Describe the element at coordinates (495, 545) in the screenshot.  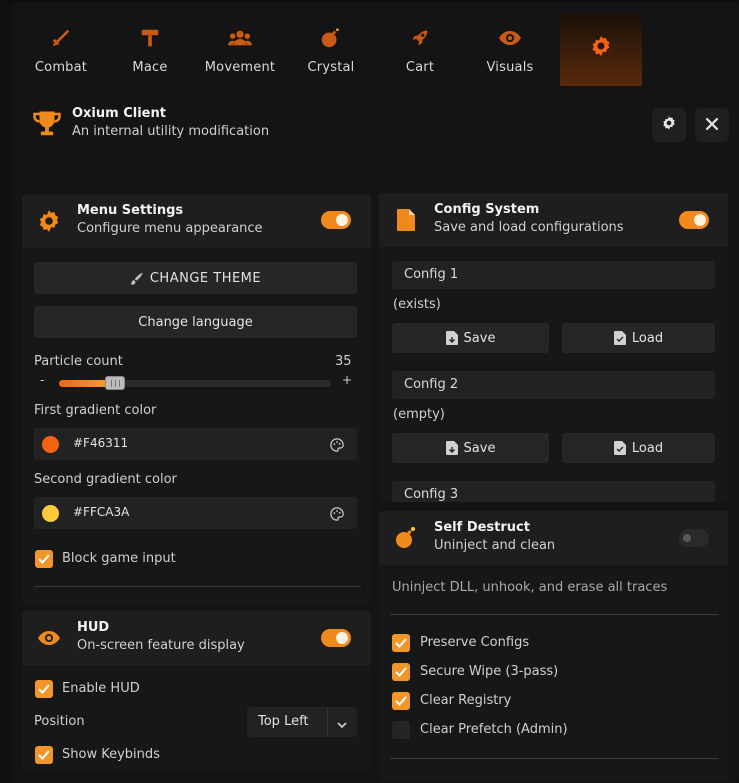
I see `panel-subtitle: Uninject and clean` at that location.